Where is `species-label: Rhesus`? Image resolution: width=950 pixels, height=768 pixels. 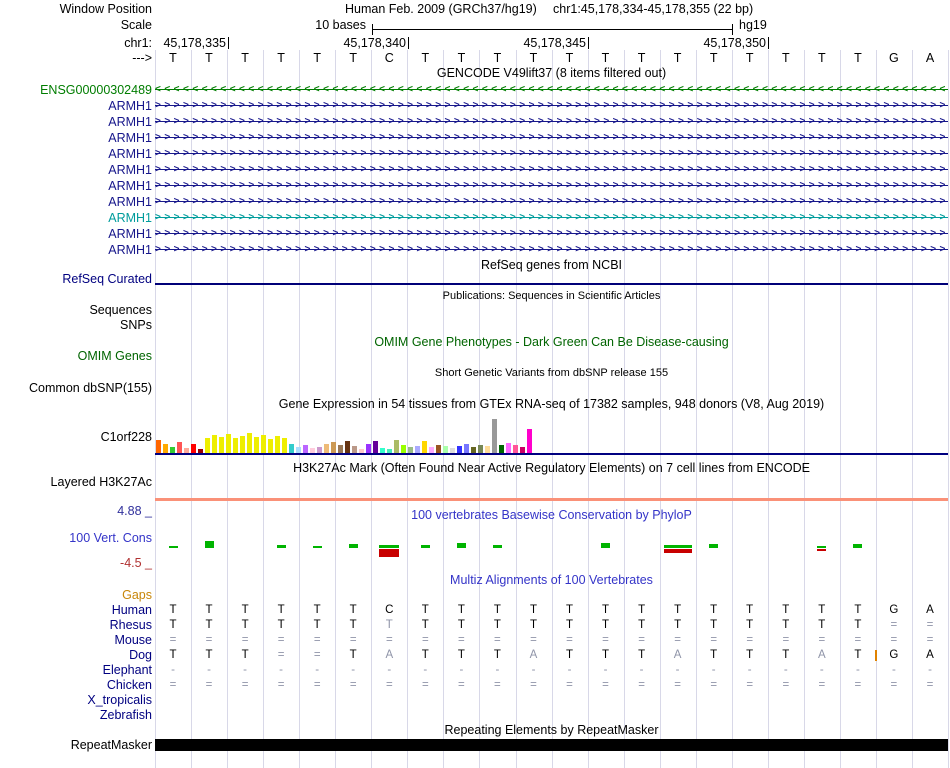
species-label: Rhesus is located at coordinates (131, 625).